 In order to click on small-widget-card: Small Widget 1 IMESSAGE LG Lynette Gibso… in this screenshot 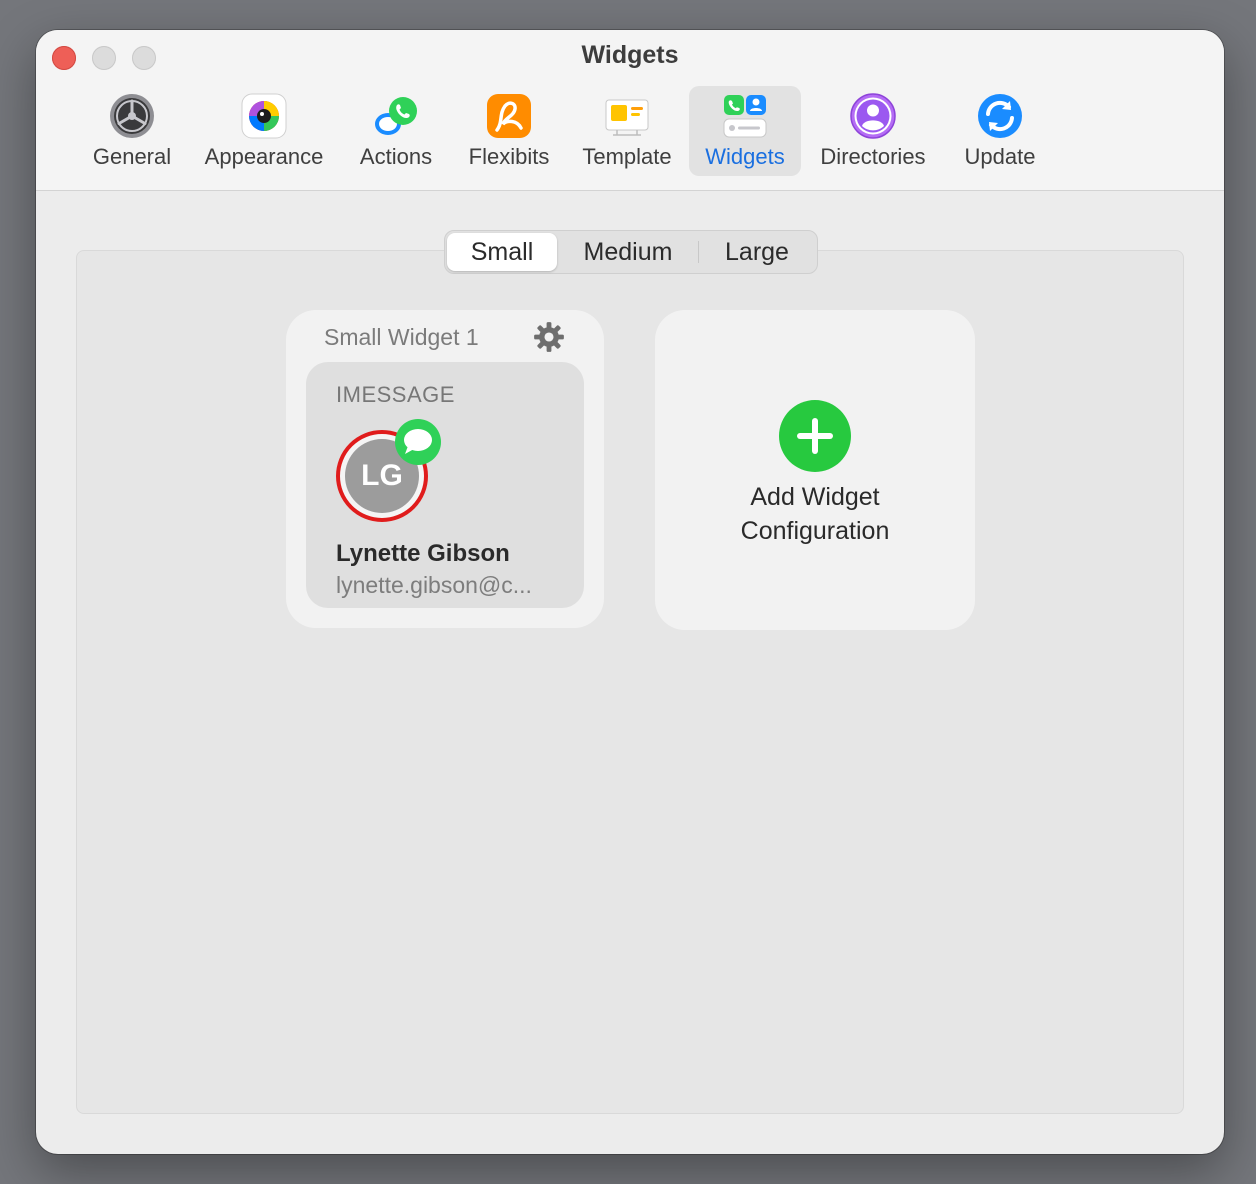, I will do `click(445, 469)`.